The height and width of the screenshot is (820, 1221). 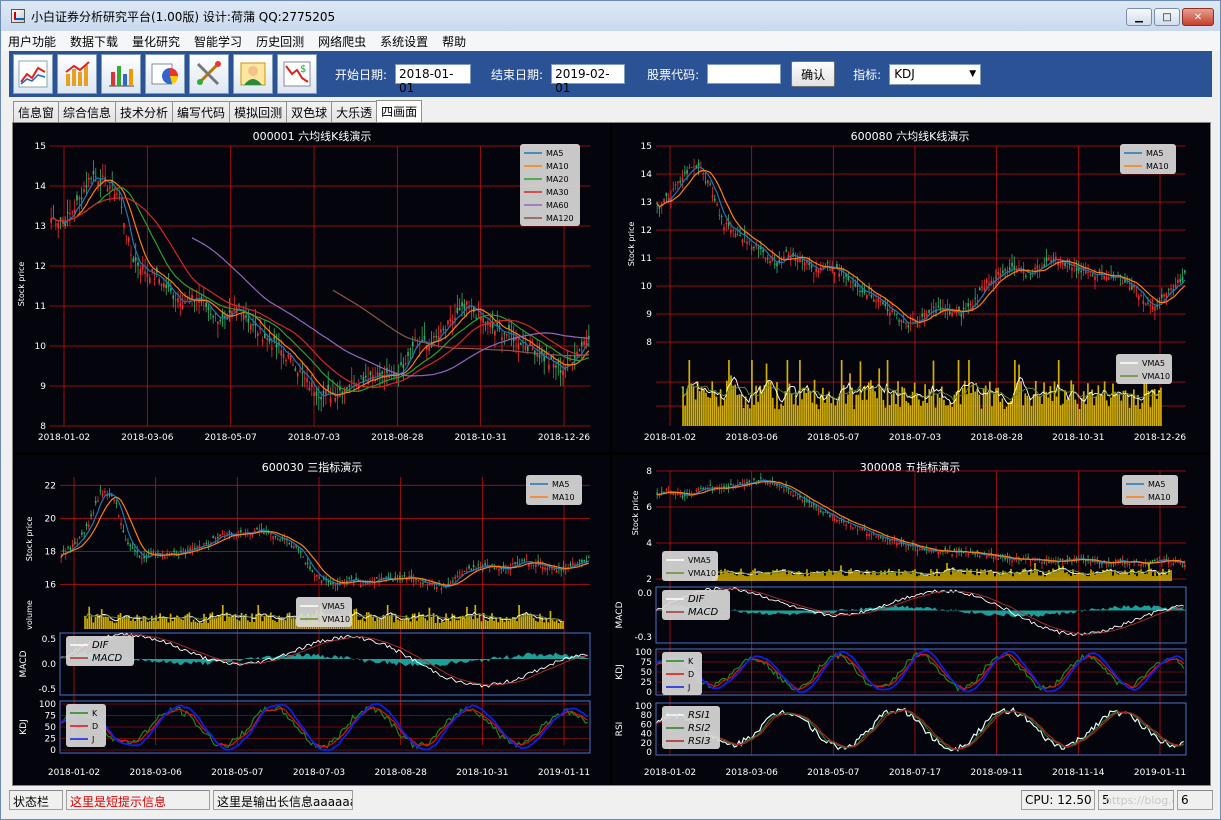 What do you see at coordinates (94, 41) in the screenshot?
I see `menu-data-download: 数据下载` at bounding box center [94, 41].